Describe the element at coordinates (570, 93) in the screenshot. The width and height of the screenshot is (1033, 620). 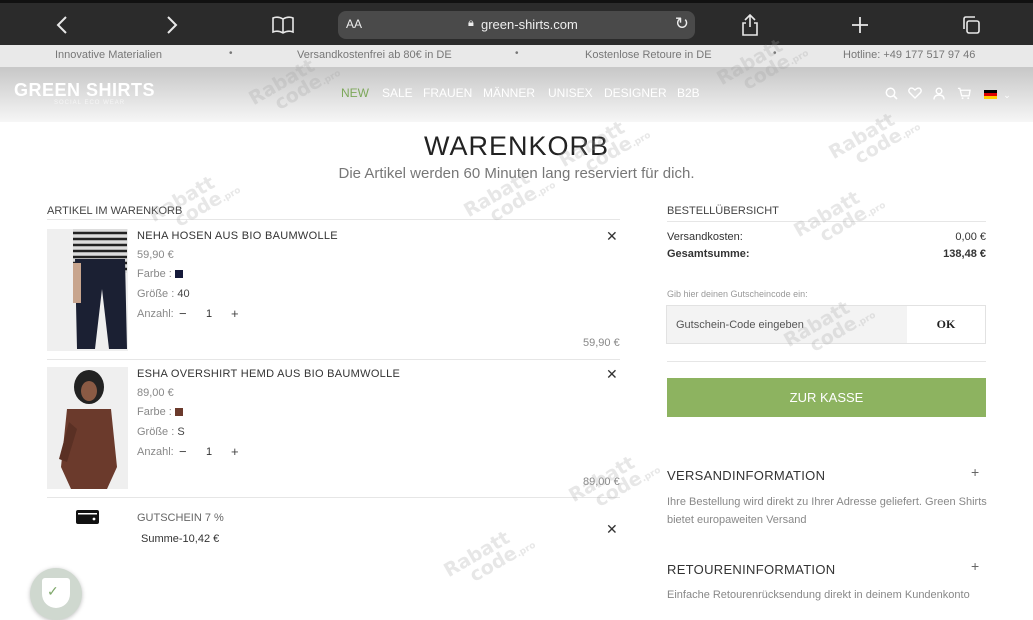
I see `nav-unisex: UNISEX` at that location.